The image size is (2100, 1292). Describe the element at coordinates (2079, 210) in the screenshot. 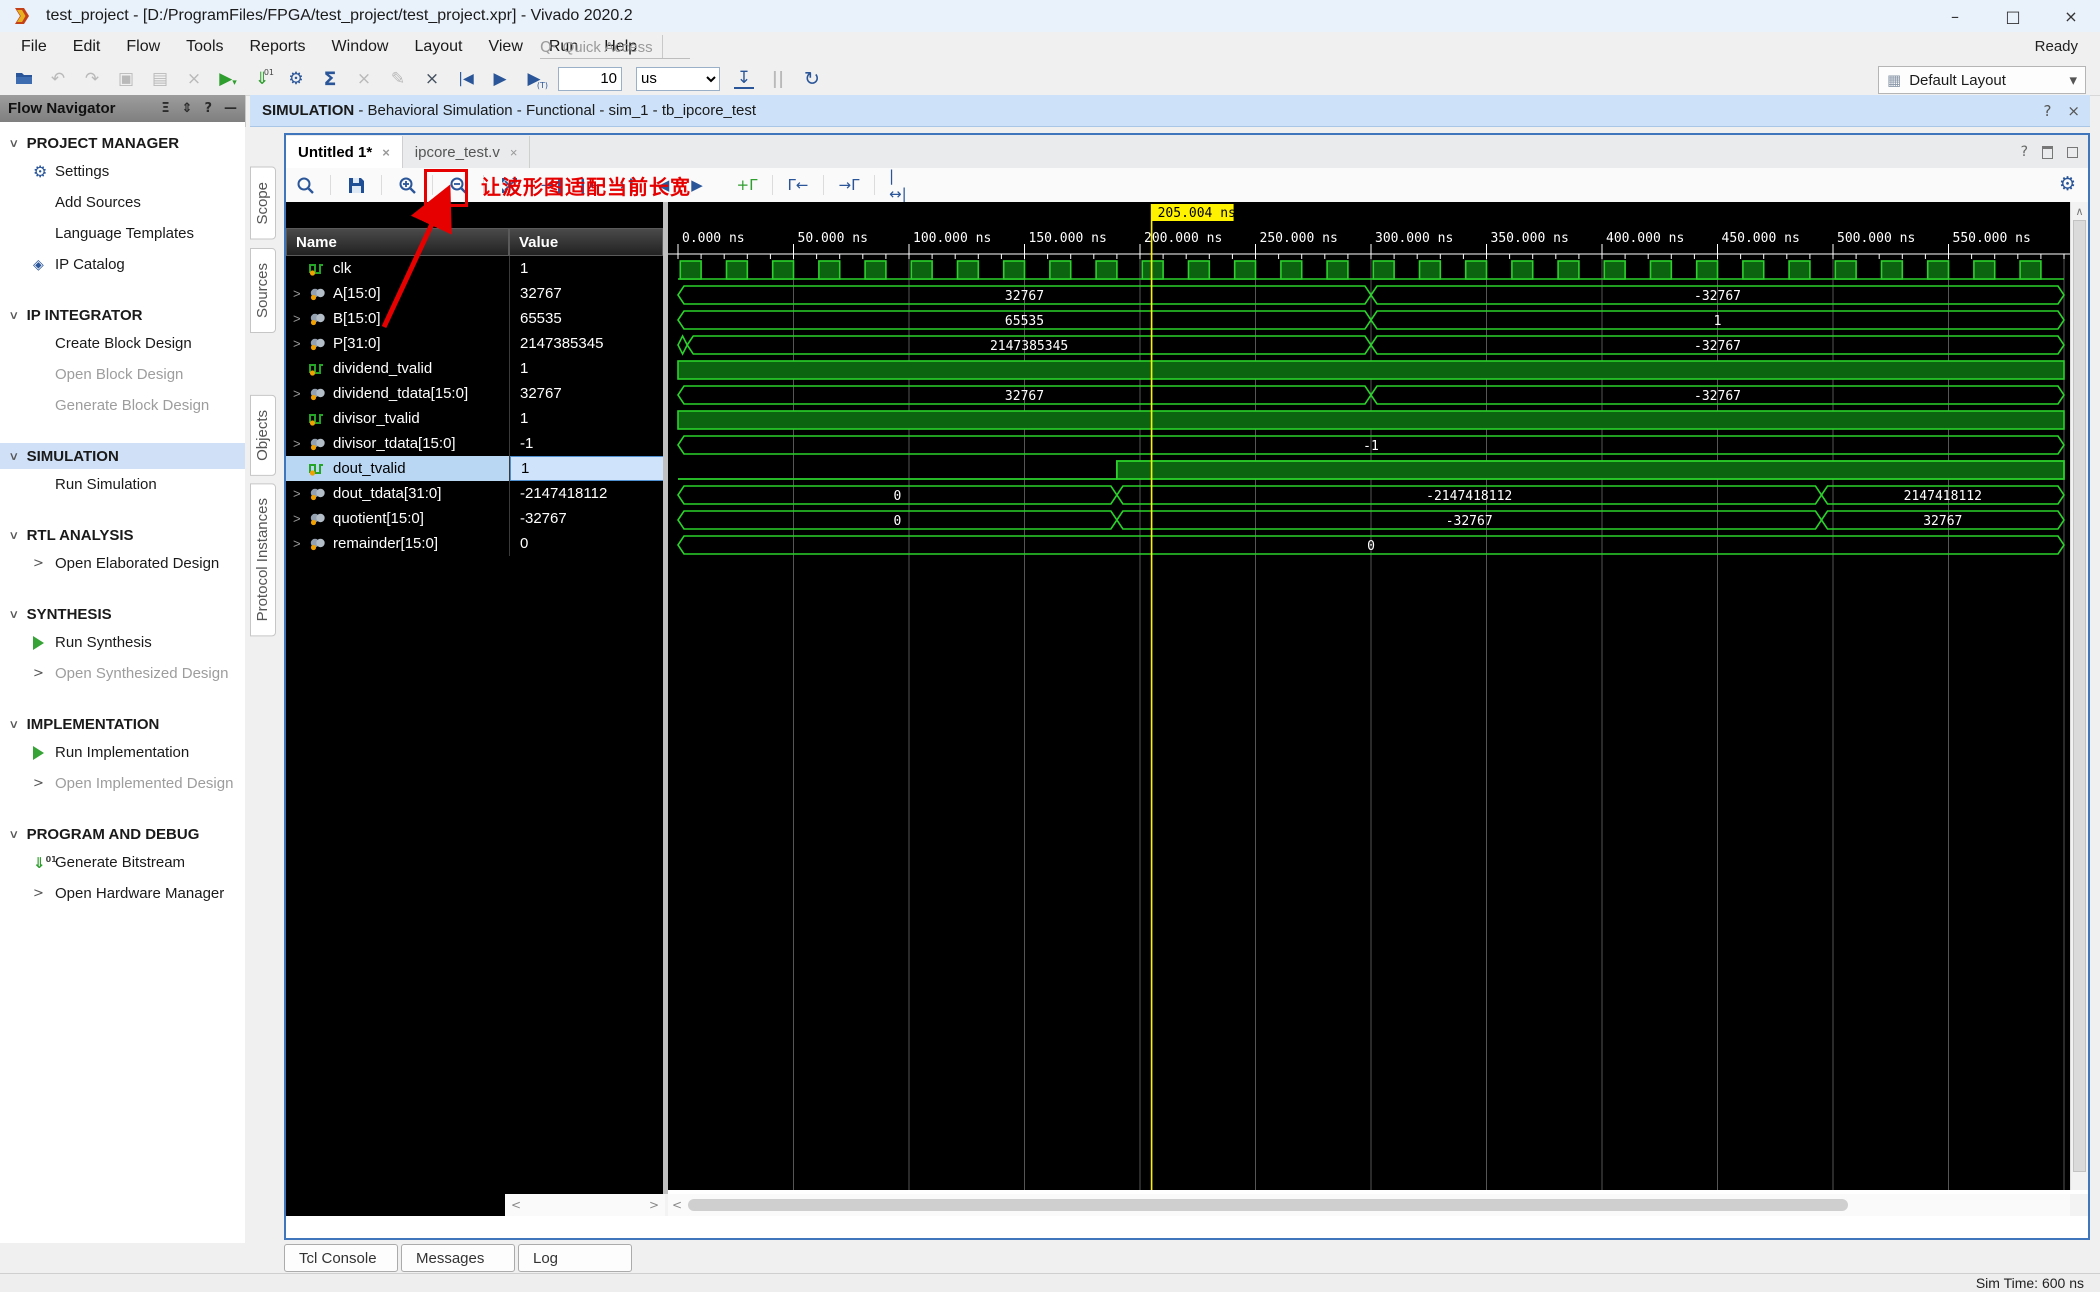

I see `scroll-up-icon: ∧` at that location.